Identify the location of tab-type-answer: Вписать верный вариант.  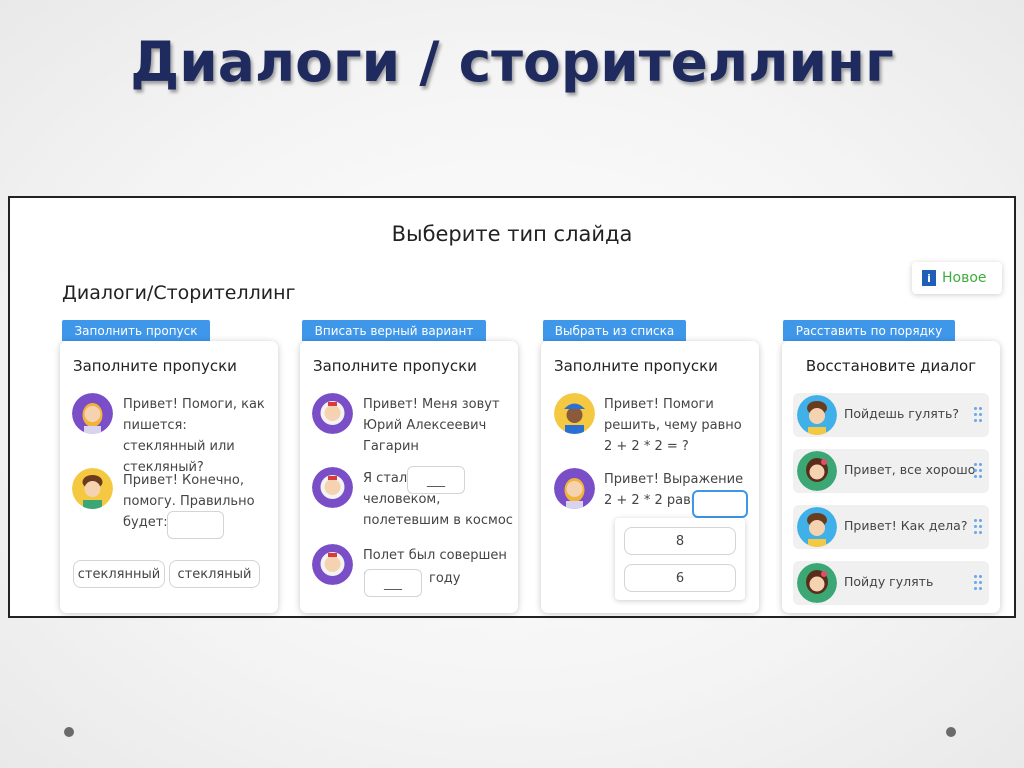
(394, 330).